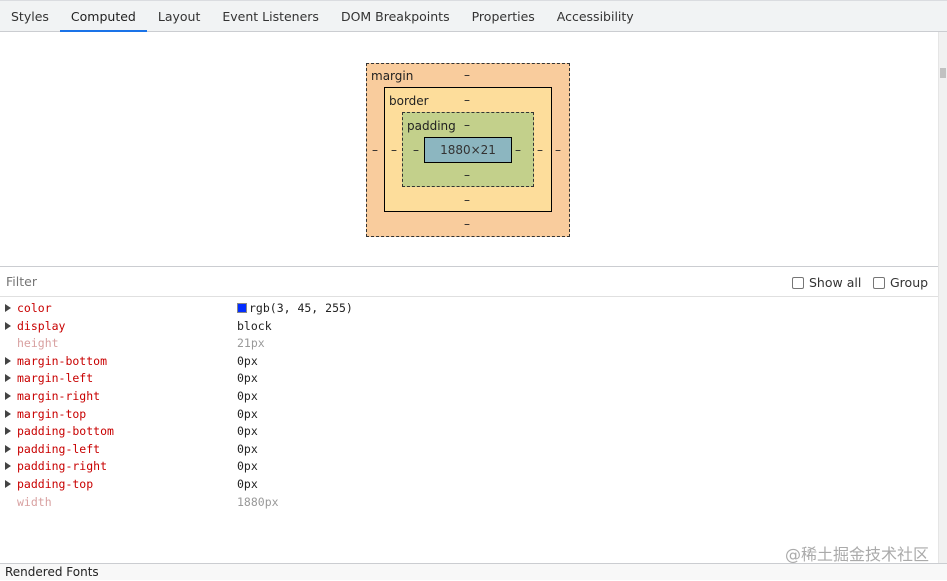  I want to click on property-value: 1880px, so click(258, 501).